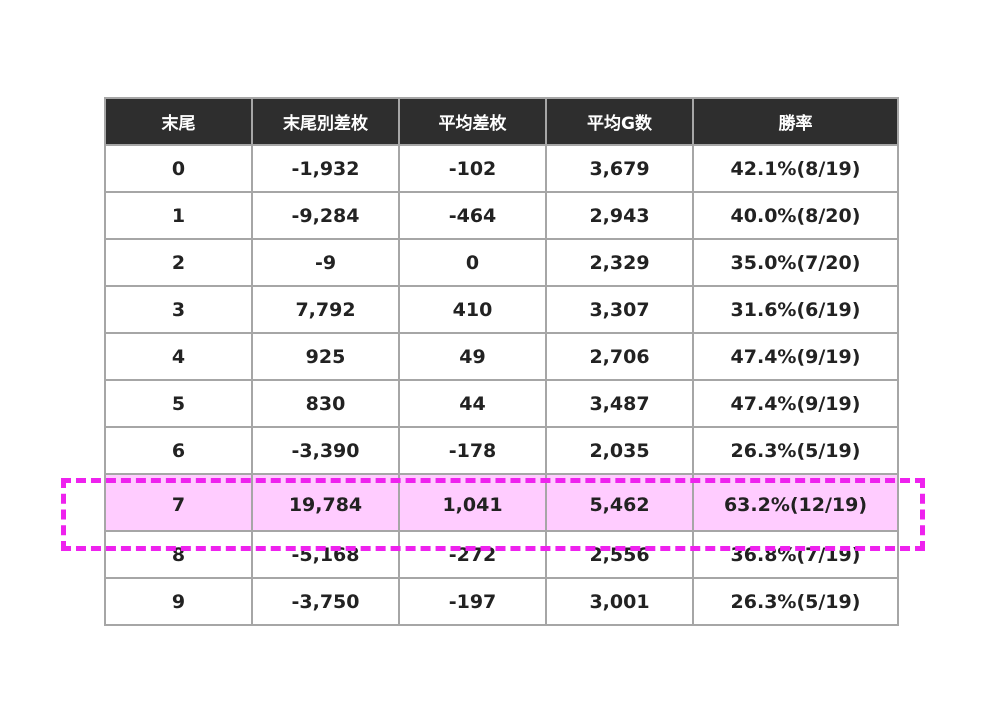 The image size is (1002, 707). Describe the element at coordinates (325, 403) in the screenshot. I see `cell-total-diff: 830` at that location.